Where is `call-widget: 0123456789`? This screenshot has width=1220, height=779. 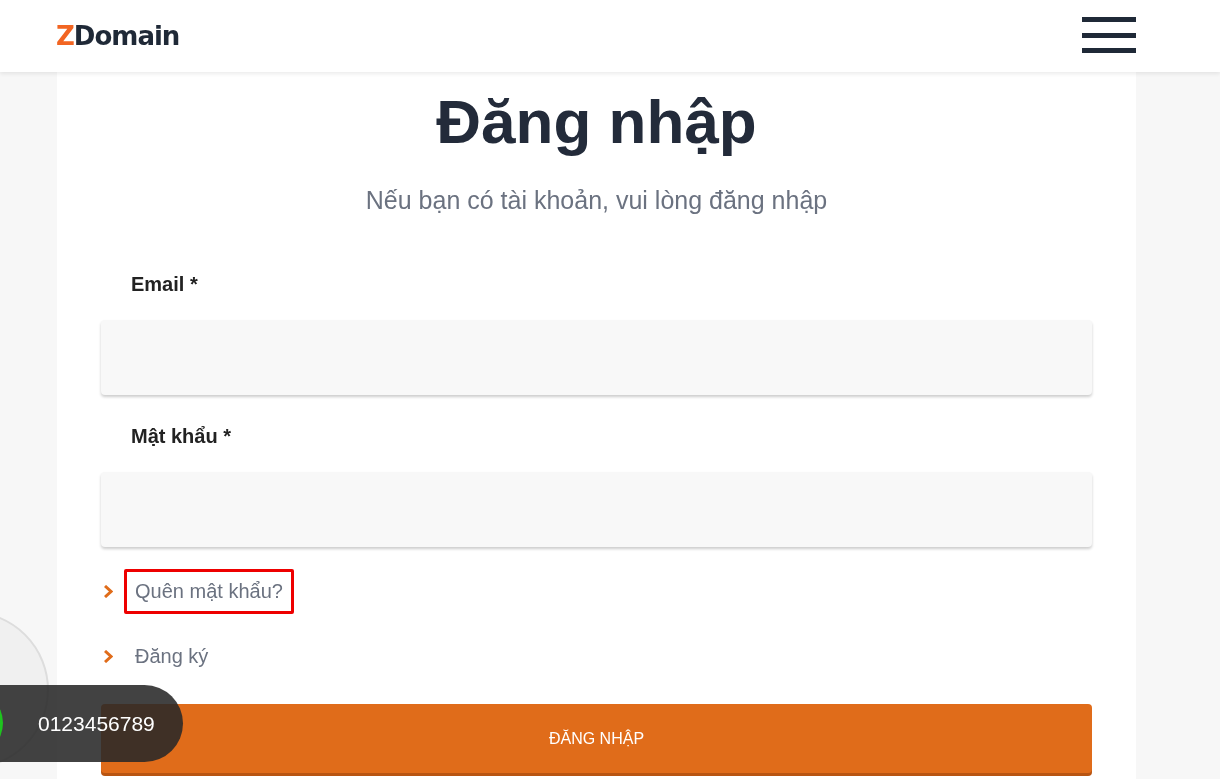
call-widget: 0123456789 is located at coordinates (91, 723).